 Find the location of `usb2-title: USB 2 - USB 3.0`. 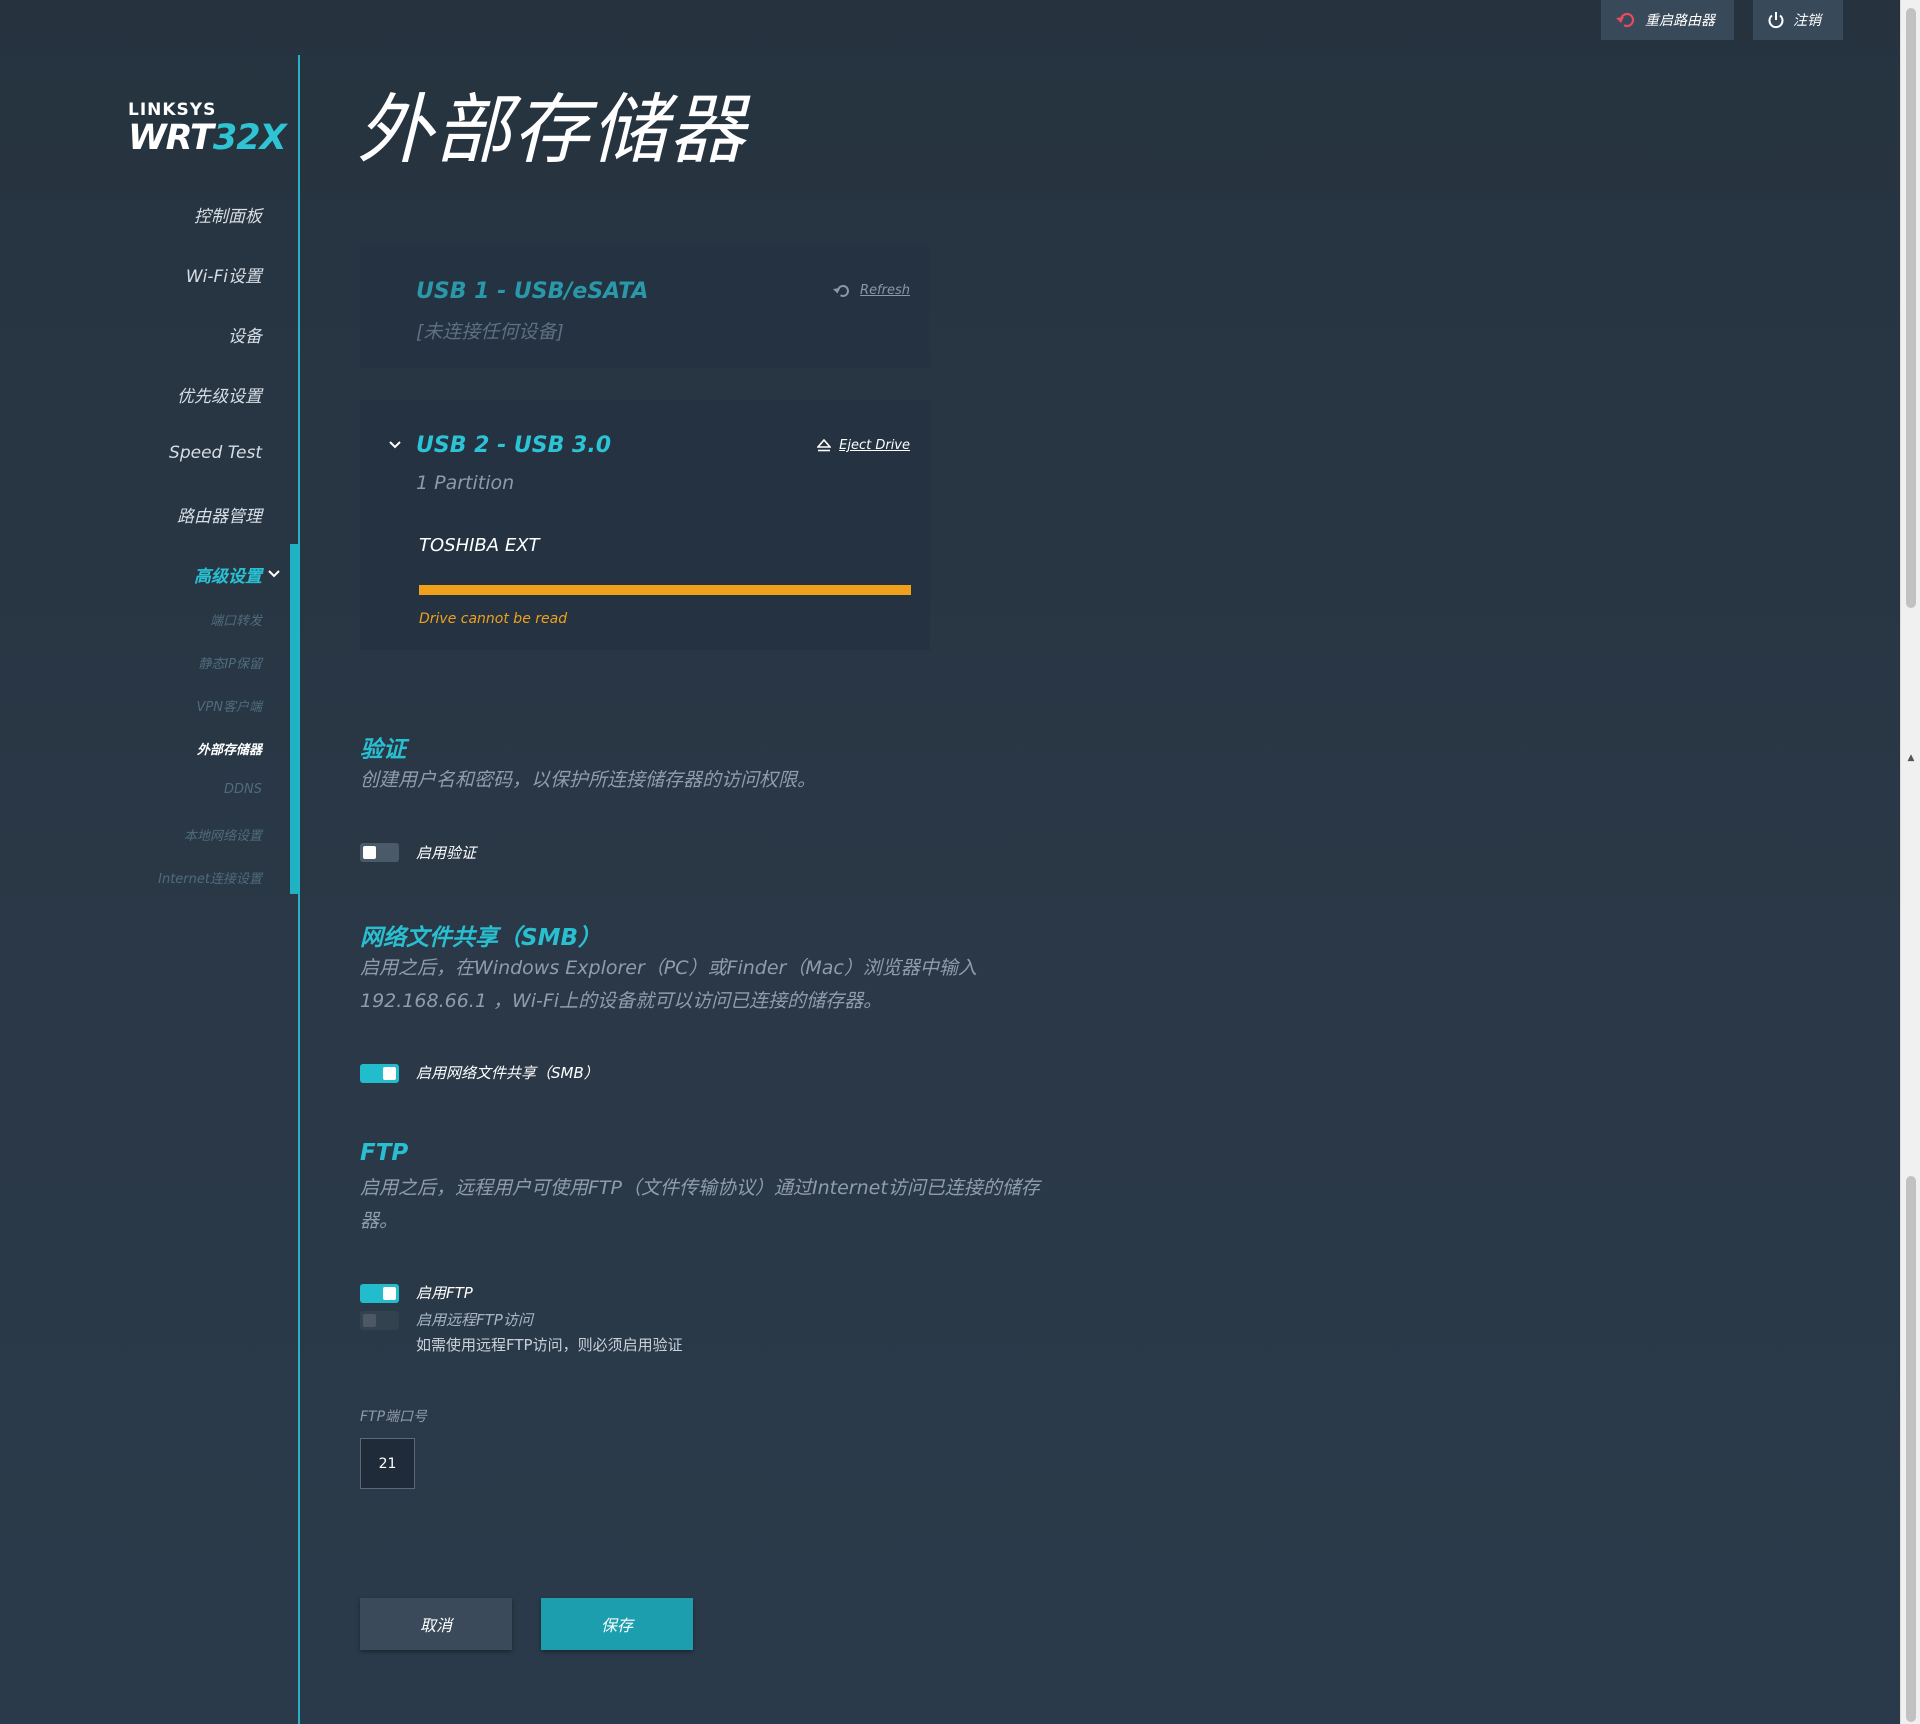

usb2-title: USB 2 - USB 3.0 is located at coordinates (514, 445).